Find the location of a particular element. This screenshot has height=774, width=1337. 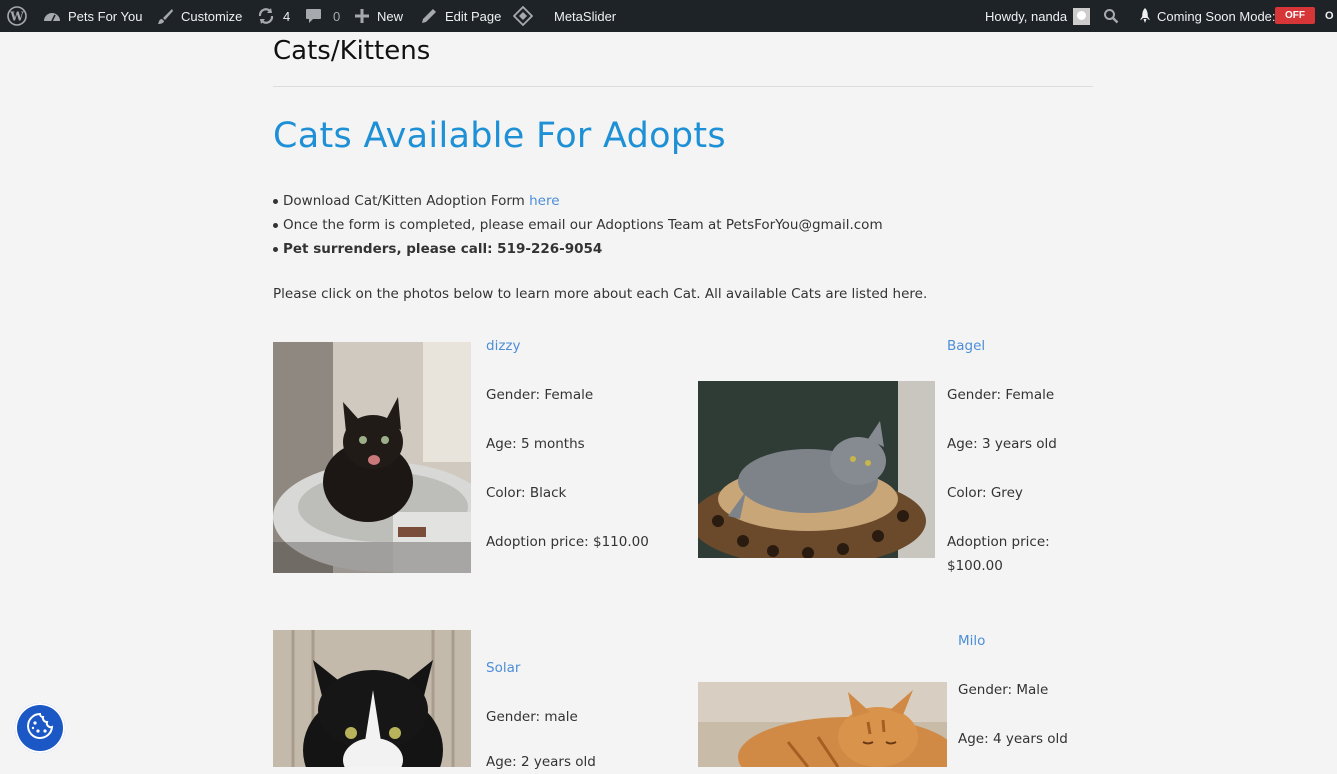

new-label: New is located at coordinates (390, 16).